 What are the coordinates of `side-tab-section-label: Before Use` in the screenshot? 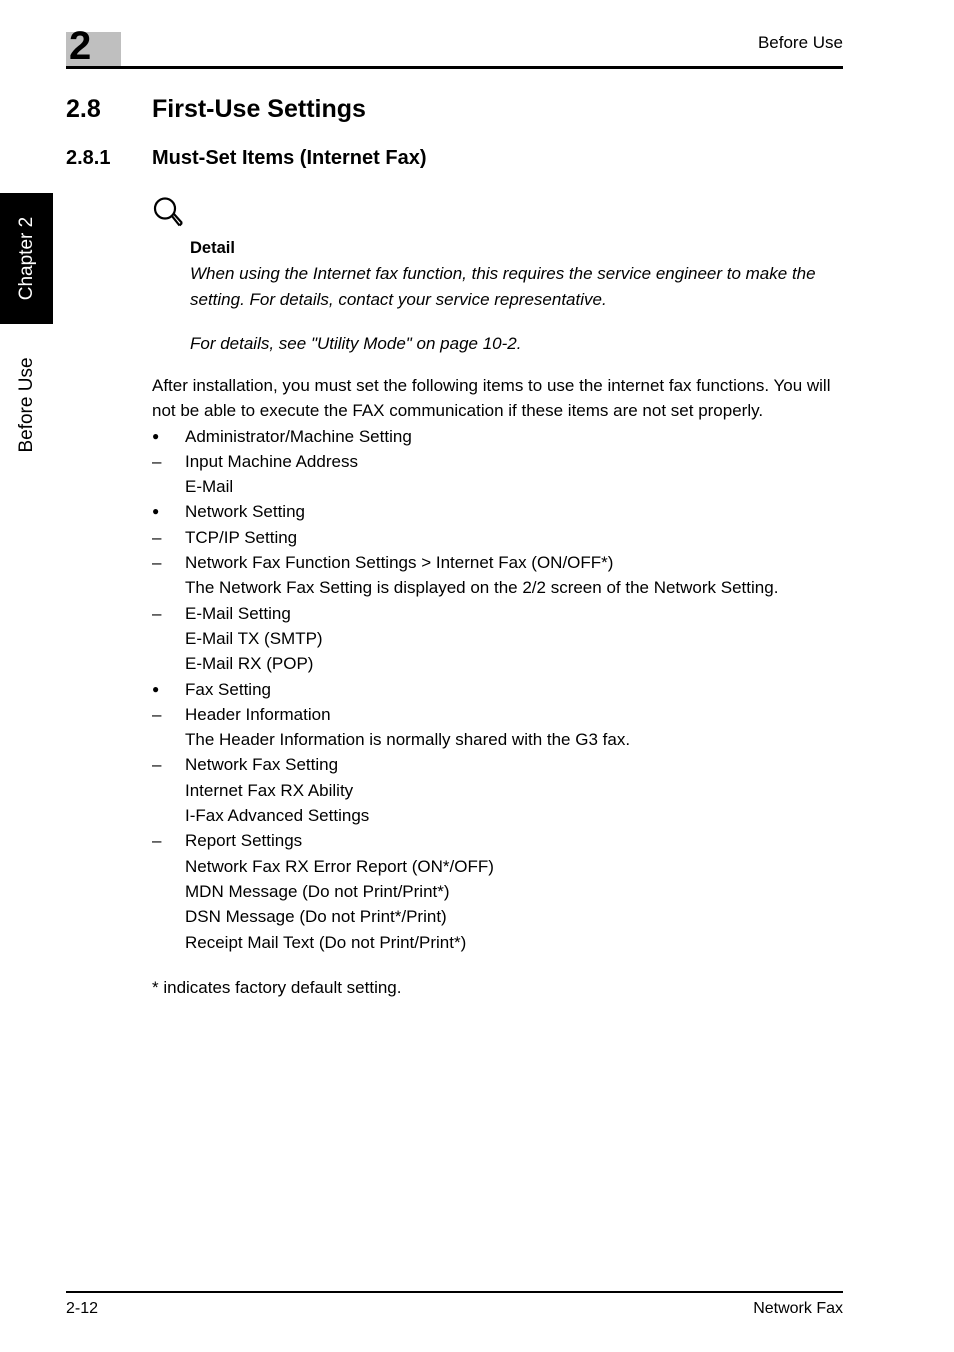 It's located at (26, 405).